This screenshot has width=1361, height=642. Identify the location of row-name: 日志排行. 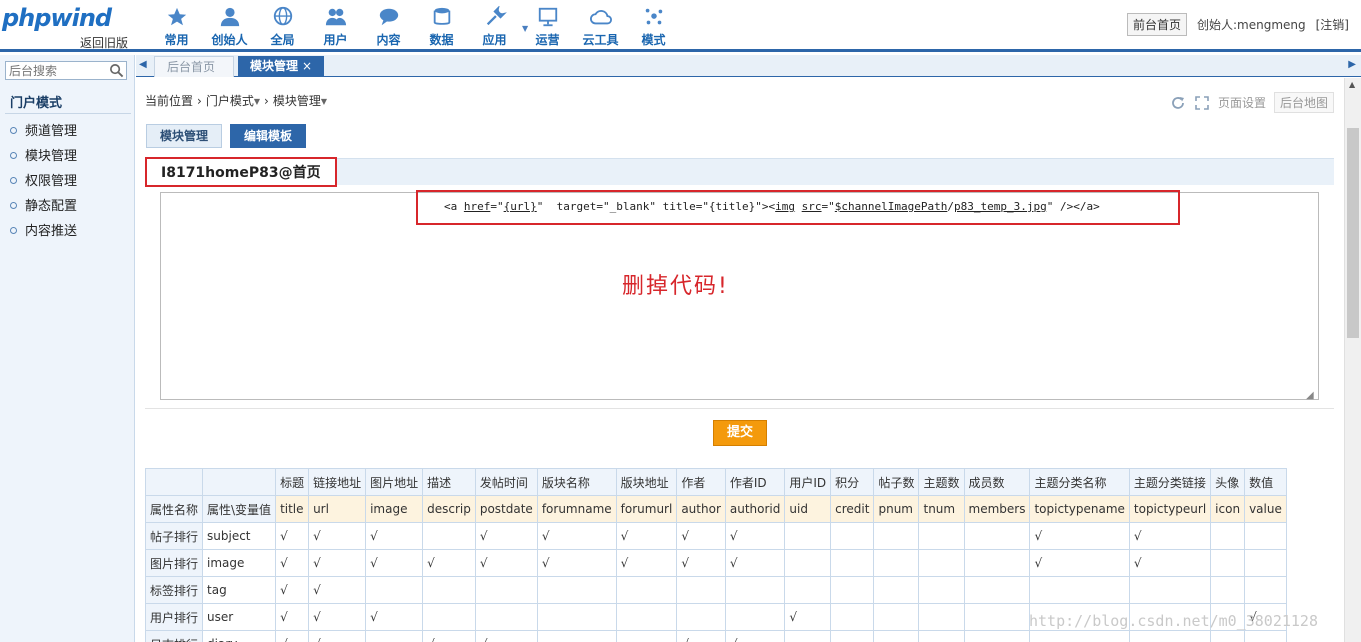
(174, 636).